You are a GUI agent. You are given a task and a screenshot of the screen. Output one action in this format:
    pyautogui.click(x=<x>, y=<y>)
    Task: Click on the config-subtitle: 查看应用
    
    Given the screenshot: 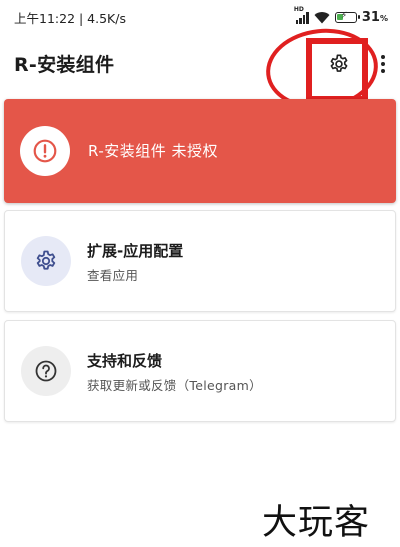 What is the action you would take?
    pyautogui.click(x=113, y=275)
    